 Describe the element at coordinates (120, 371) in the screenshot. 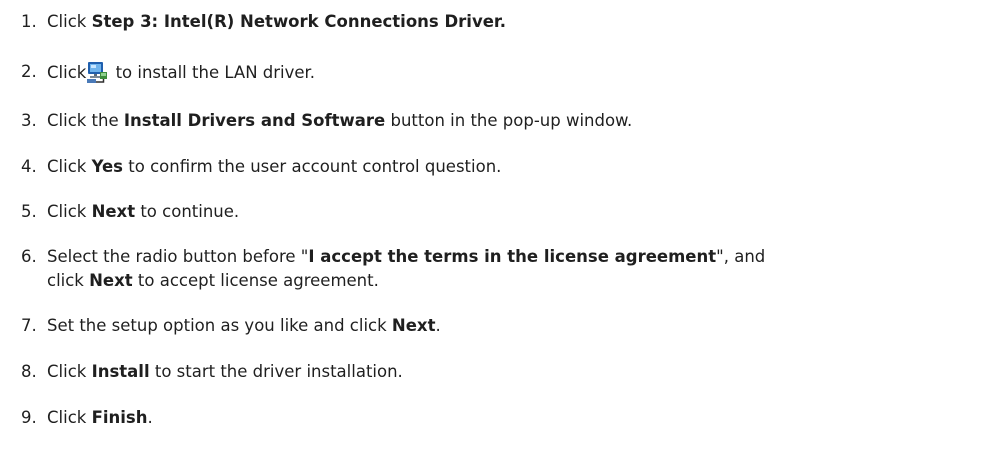

I see `step-text-bold: Install` at that location.